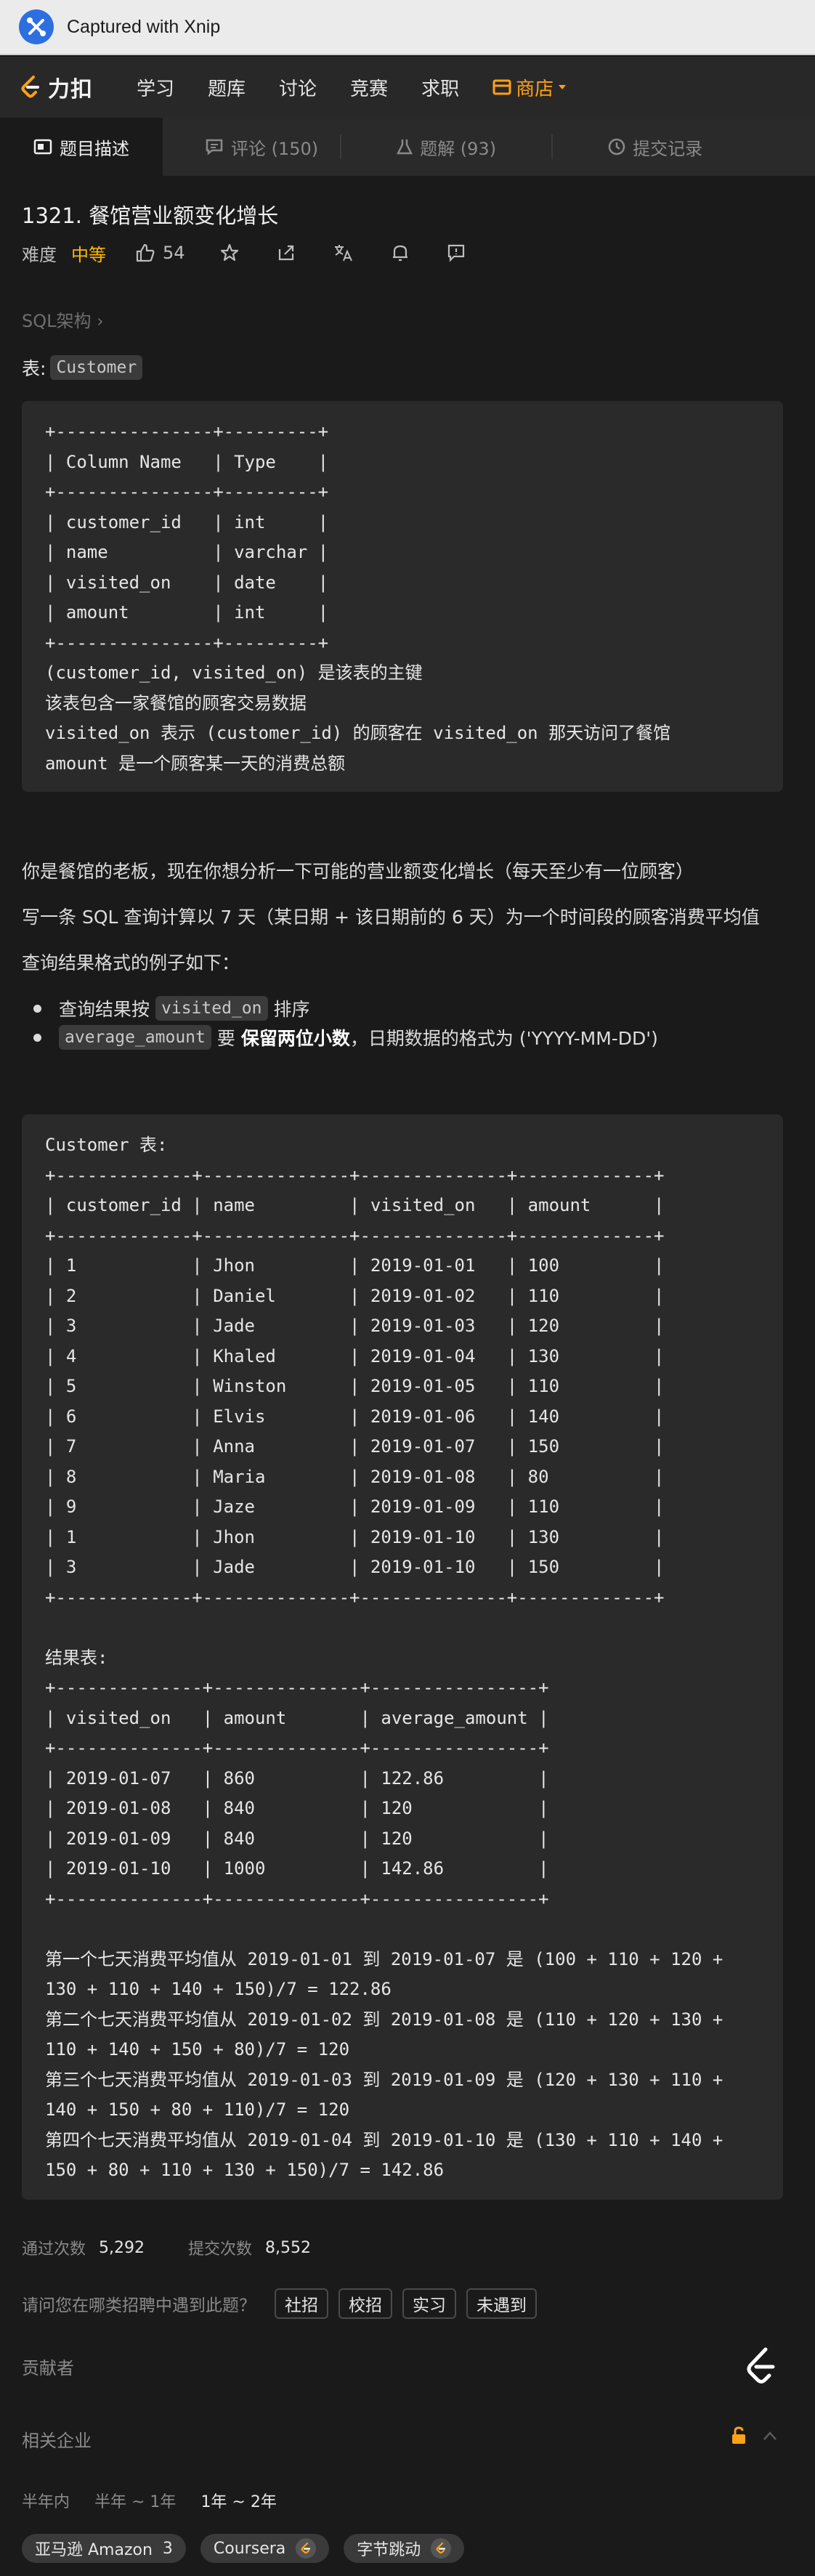 This screenshot has height=2576, width=815. Describe the element at coordinates (122, 2247) in the screenshot. I see `accepted-count: 5,292` at that location.